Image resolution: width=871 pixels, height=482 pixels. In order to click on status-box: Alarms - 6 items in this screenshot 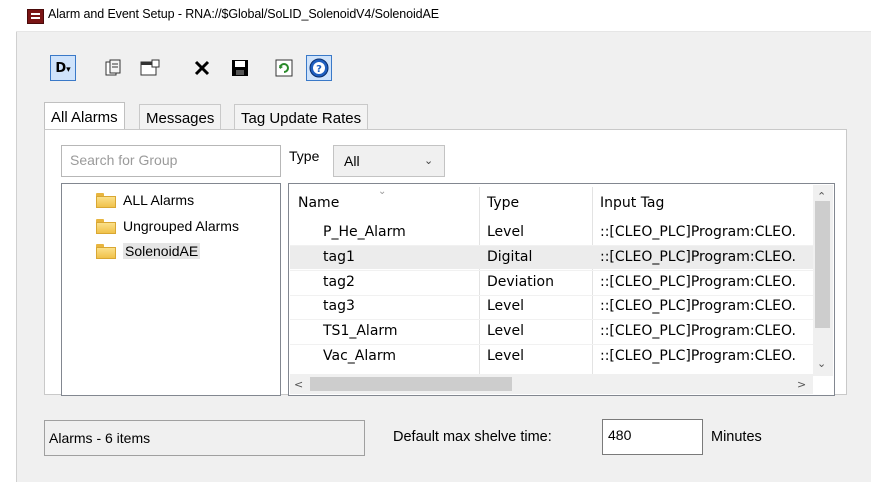, I will do `click(204, 438)`.